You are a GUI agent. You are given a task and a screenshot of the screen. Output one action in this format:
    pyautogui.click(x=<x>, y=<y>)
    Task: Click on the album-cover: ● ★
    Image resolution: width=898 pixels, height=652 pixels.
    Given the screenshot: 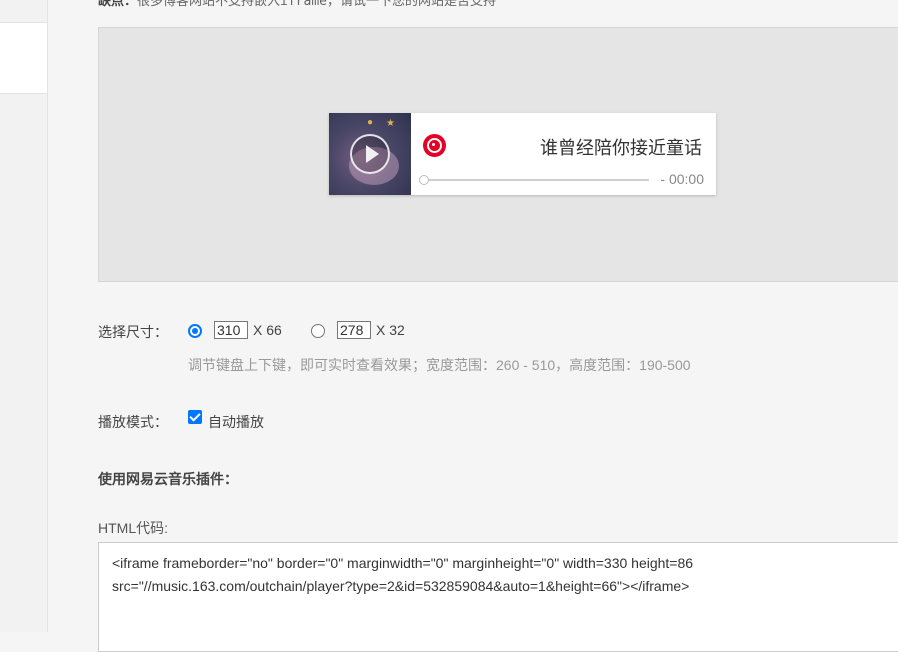 What is the action you would take?
    pyautogui.click(x=370, y=154)
    